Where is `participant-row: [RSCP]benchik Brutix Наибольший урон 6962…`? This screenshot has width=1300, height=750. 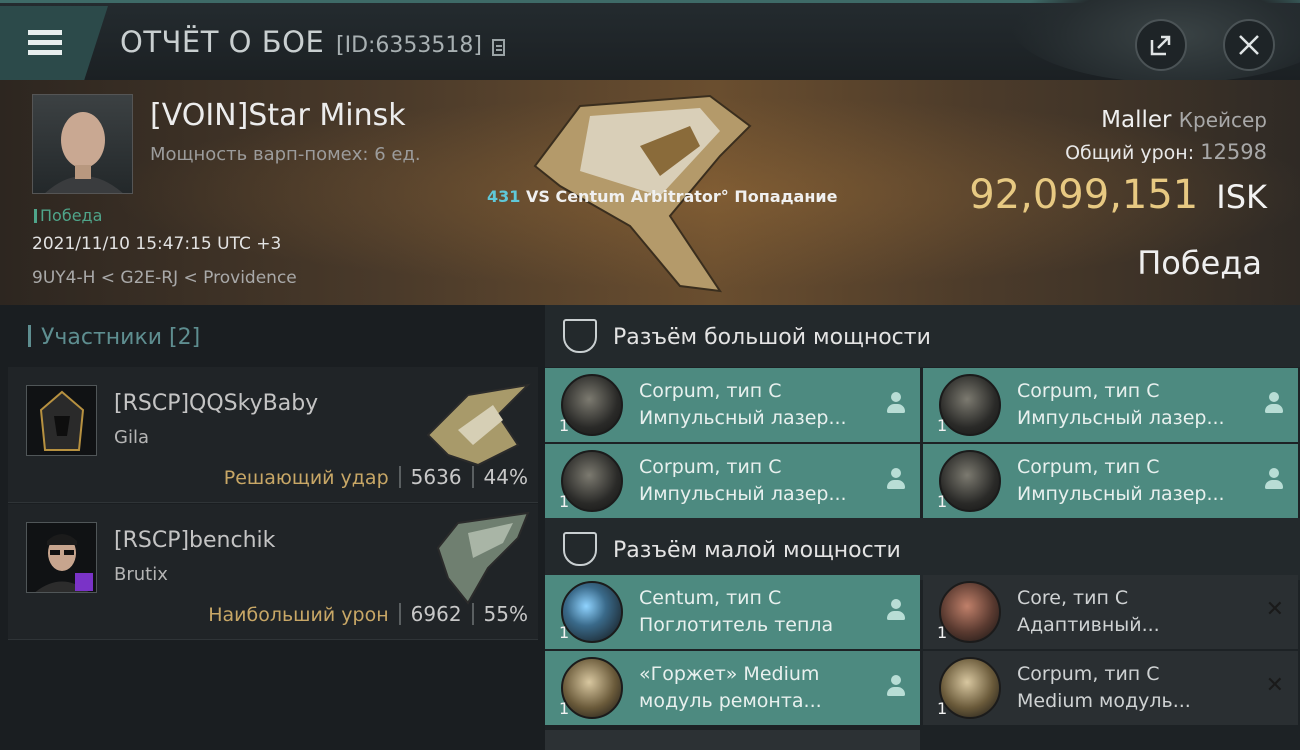 participant-row: [RSCP]benchik Brutix Наибольший урон 6962… is located at coordinates (273, 572).